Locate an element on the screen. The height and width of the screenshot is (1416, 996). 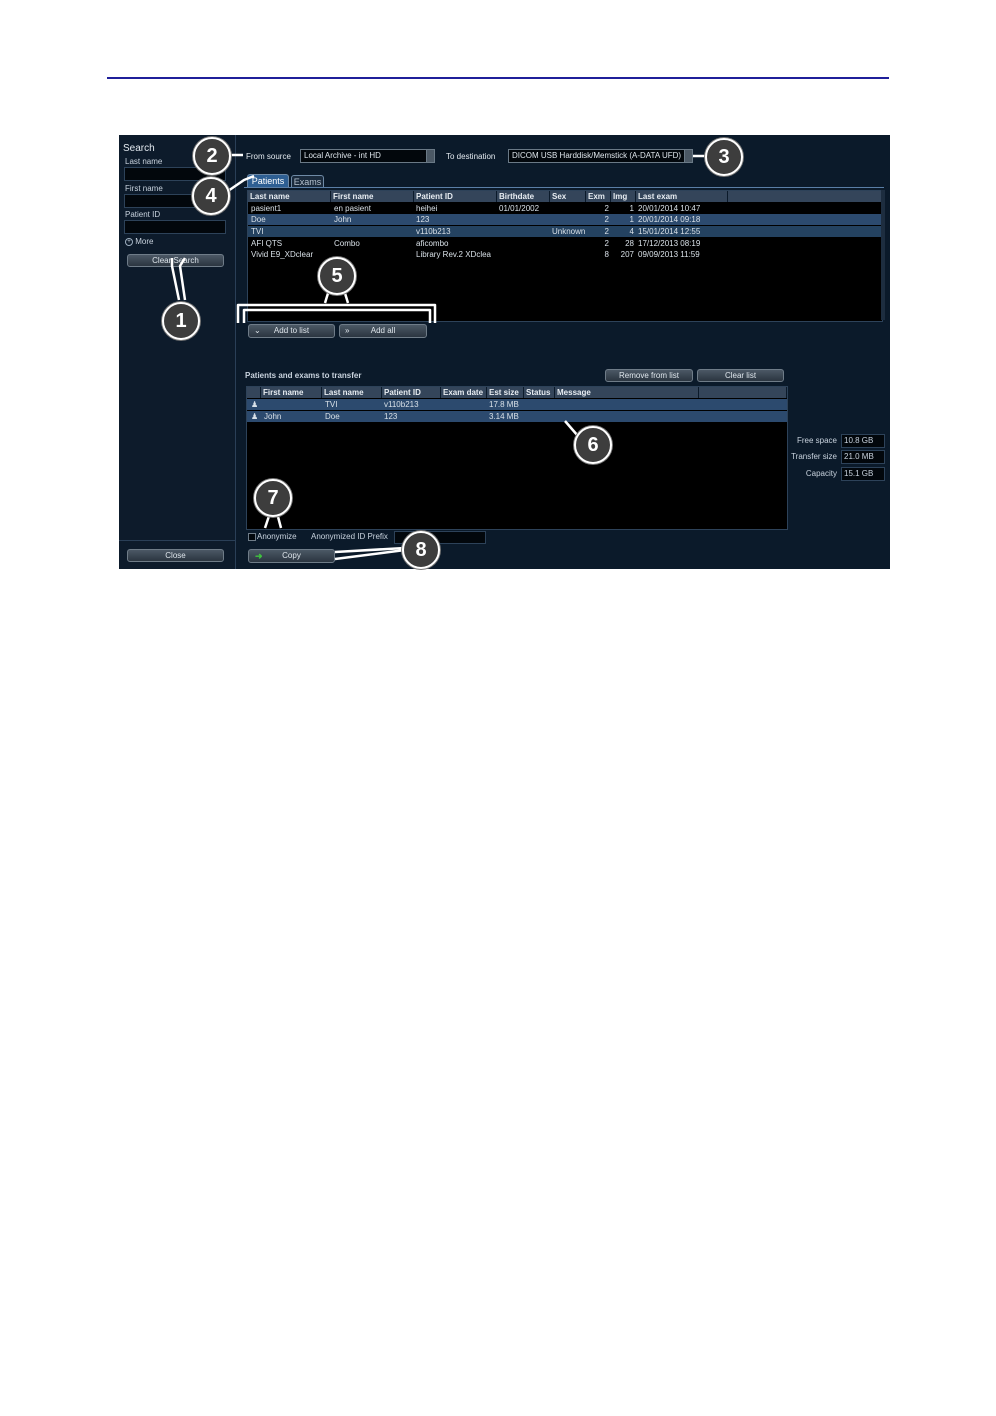
remove-from-list-button: Remove from list is located at coordinates (649, 375).